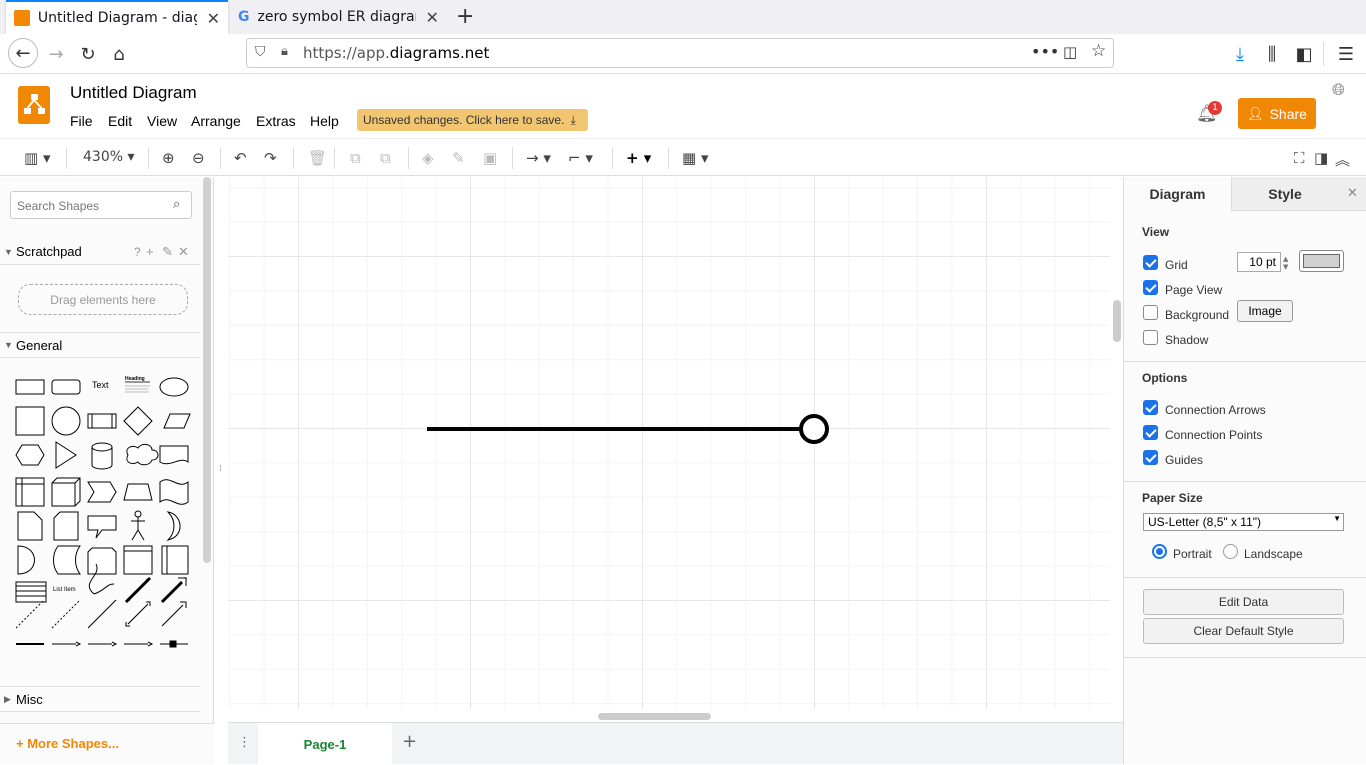  Describe the element at coordinates (1338, 90) in the screenshot. I see `language-globe-icon: 🌐︎` at that location.